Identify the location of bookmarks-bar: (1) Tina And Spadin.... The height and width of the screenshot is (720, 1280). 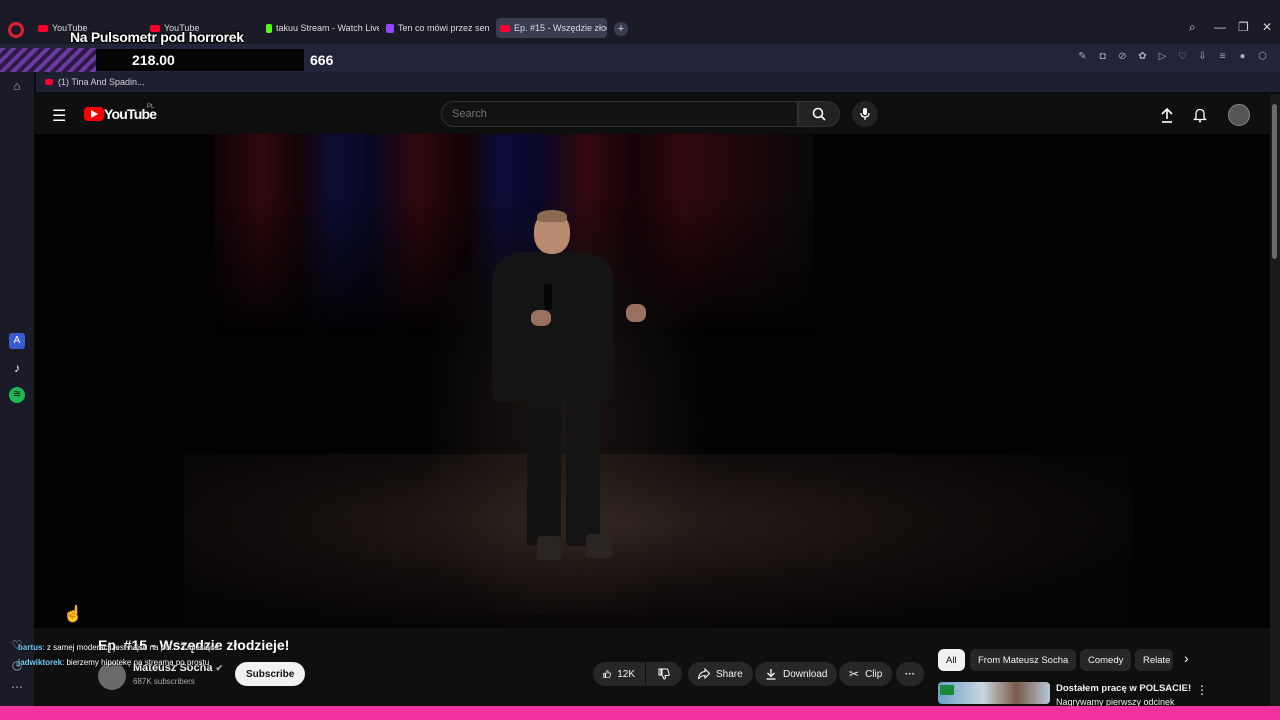
(658, 82).